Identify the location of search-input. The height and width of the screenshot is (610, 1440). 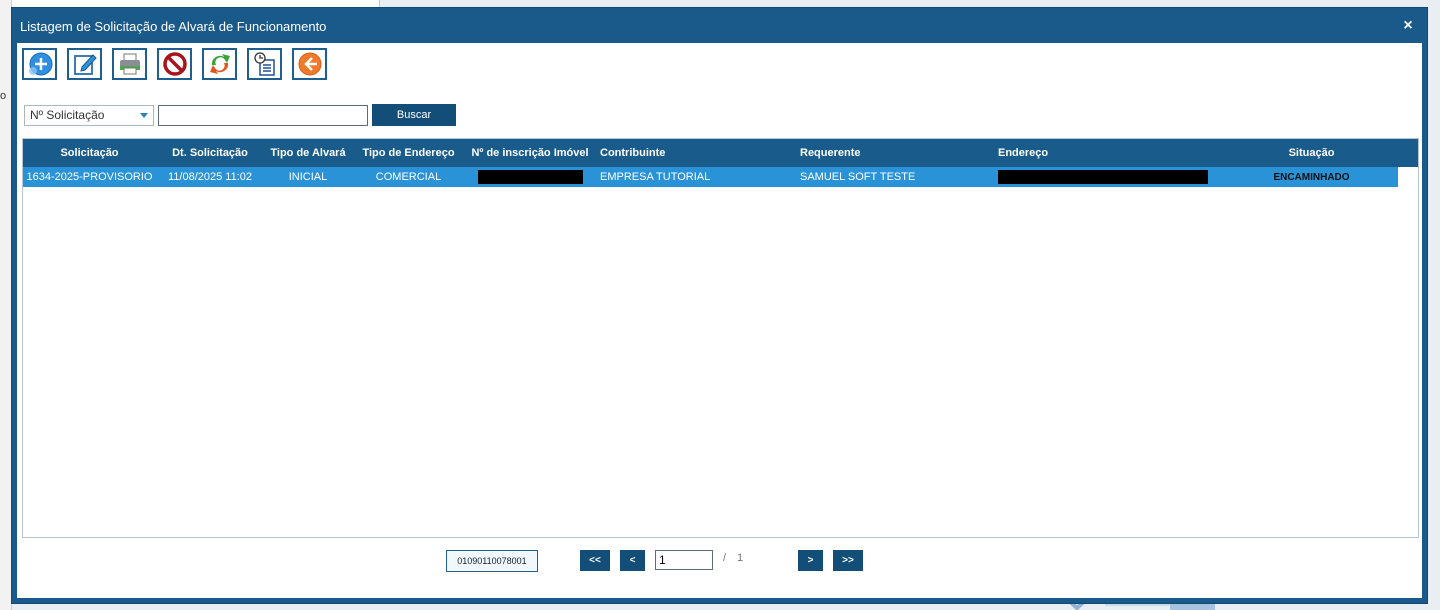
(263, 115).